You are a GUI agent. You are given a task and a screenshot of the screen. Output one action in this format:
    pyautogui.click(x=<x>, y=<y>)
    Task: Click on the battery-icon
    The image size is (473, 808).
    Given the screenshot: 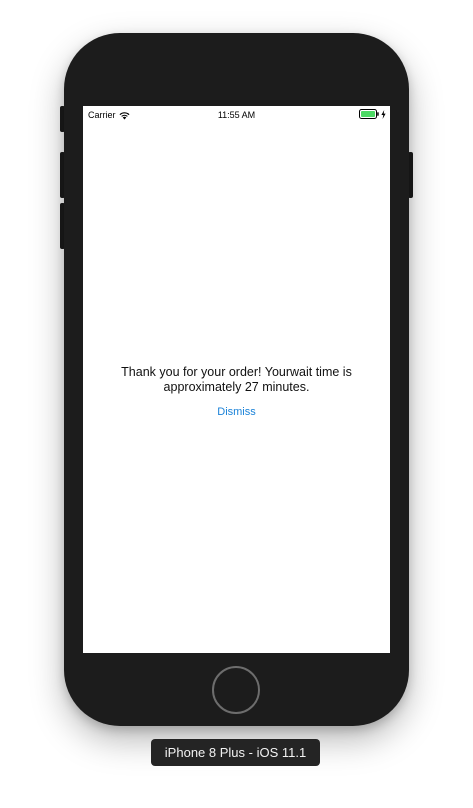 What is the action you would take?
    pyautogui.click(x=369, y=114)
    